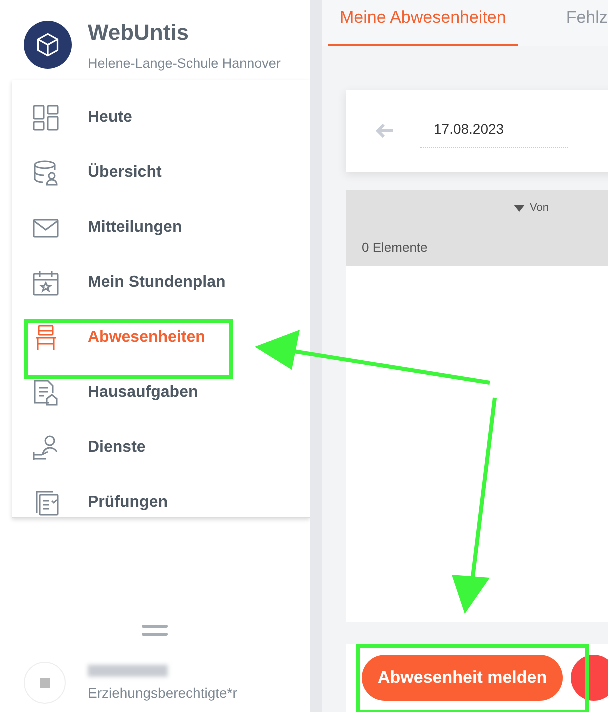  What do you see at coordinates (155, 630) in the screenshot?
I see `drag-handle-icon` at bounding box center [155, 630].